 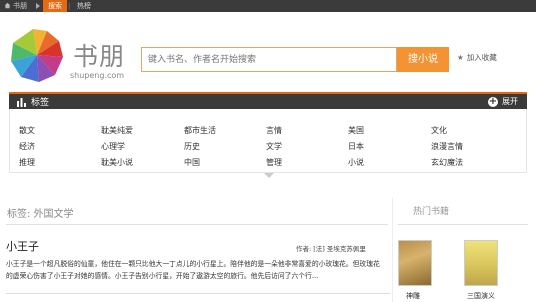 What do you see at coordinates (269, 175) in the screenshot?
I see `collapse-caret-icon` at bounding box center [269, 175].